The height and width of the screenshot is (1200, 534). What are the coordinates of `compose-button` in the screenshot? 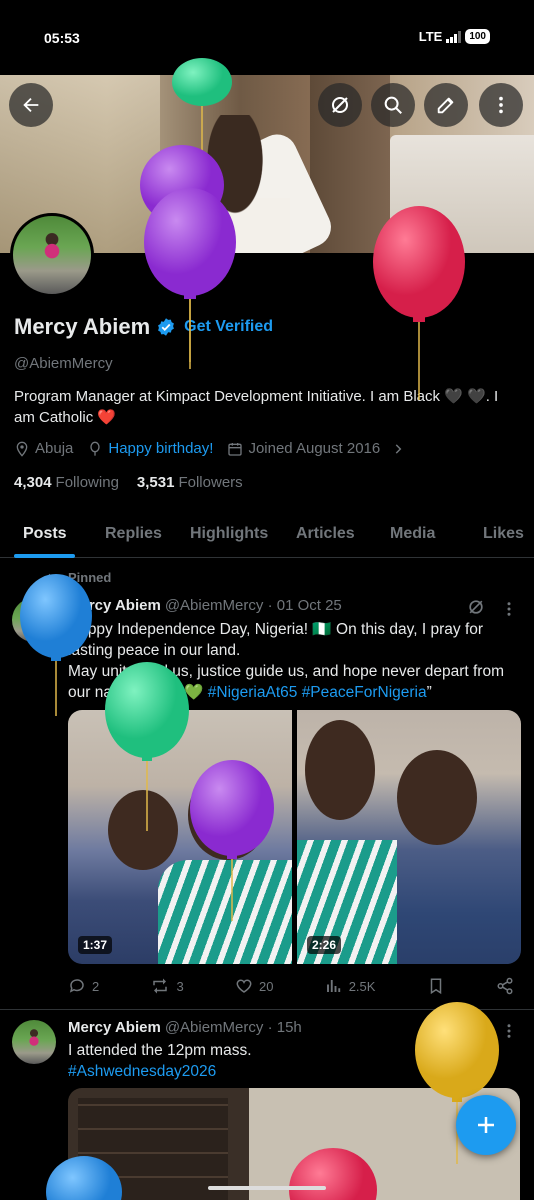 It's located at (486, 1125).